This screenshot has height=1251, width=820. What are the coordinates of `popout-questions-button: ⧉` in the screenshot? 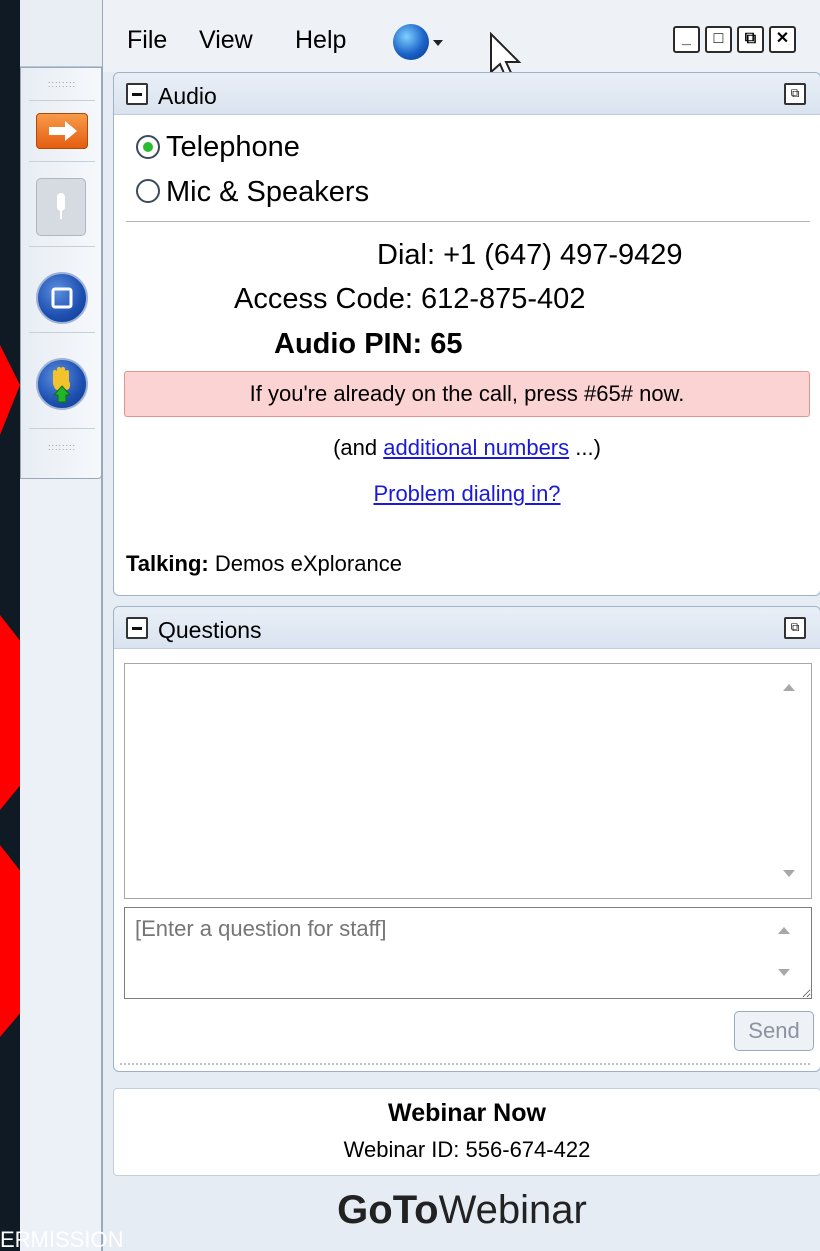 It's located at (795, 628).